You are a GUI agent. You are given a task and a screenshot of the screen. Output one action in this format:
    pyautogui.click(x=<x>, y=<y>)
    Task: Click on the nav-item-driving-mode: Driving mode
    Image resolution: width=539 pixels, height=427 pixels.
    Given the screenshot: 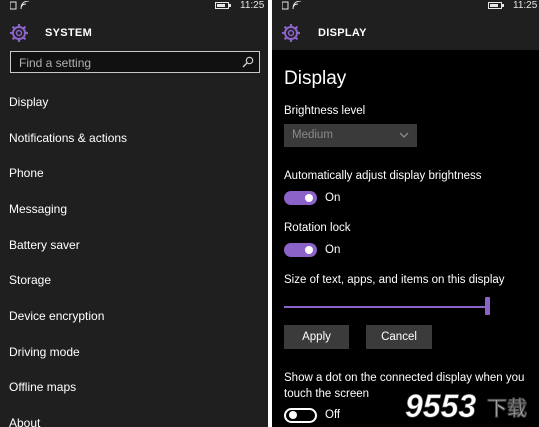 What is the action you would take?
    pyautogui.click(x=44, y=352)
    